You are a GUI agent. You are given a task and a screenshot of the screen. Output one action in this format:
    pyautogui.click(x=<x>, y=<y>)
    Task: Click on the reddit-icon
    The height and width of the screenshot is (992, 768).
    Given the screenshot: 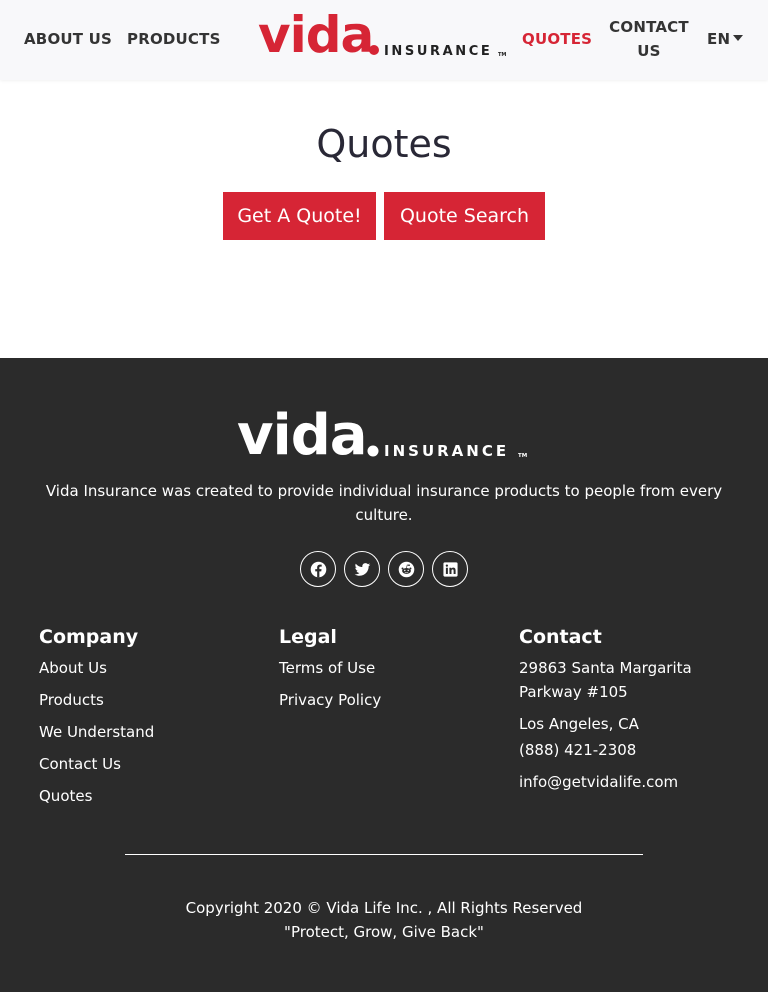 What is the action you would take?
    pyautogui.click(x=406, y=569)
    